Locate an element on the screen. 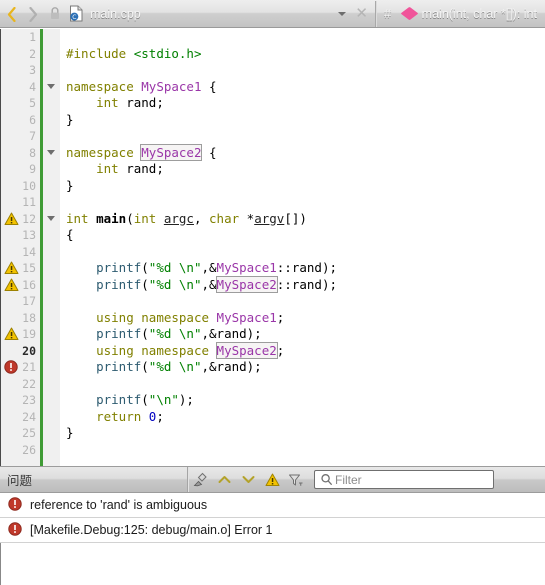  toggle-warnings-button is located at coordinates (272, 479).